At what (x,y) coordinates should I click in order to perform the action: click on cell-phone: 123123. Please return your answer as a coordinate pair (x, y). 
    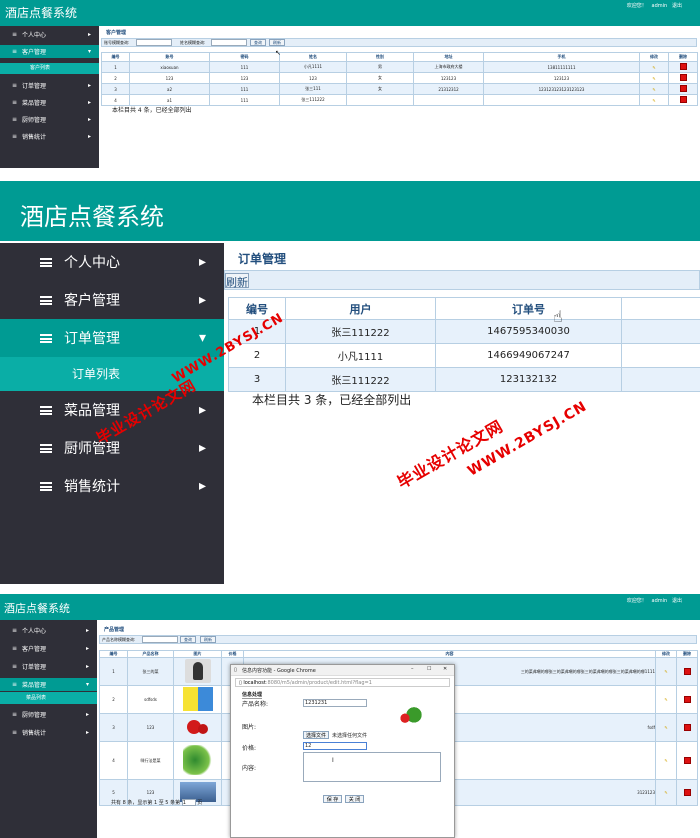
    Looking at the image, I should click on (561, 78).